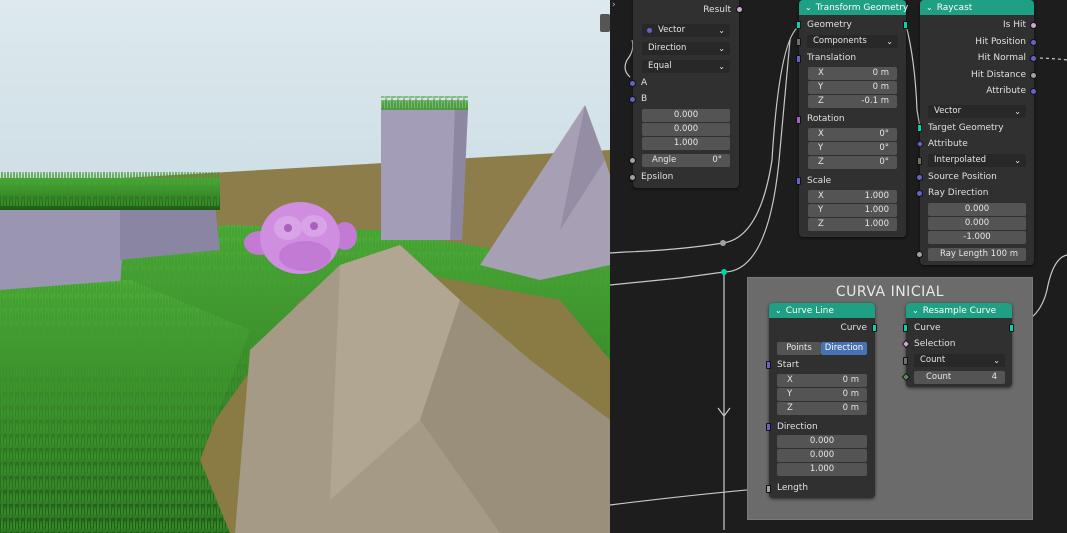 The height and width of the screenshot is (533, 1067). I want to click on resample-mode-dropdown: Count ⌄, so click(959, 360).